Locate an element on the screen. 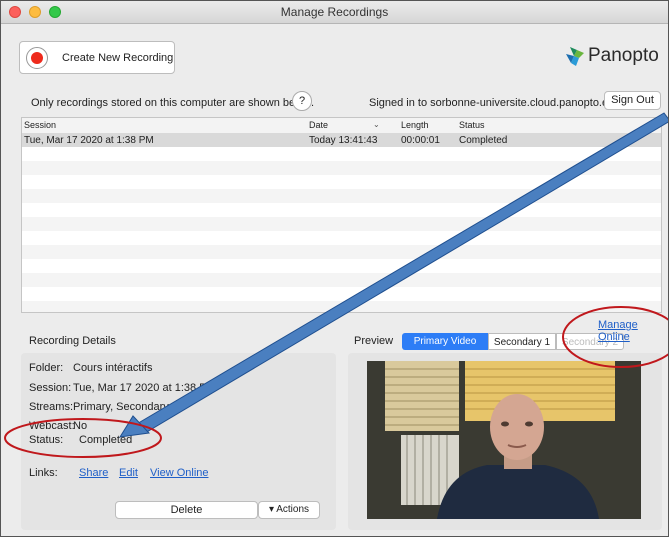 The width and height of the screenshot is (669, 537). actions-dropdown: ▾ Actions is located at coordinates (289, 510).